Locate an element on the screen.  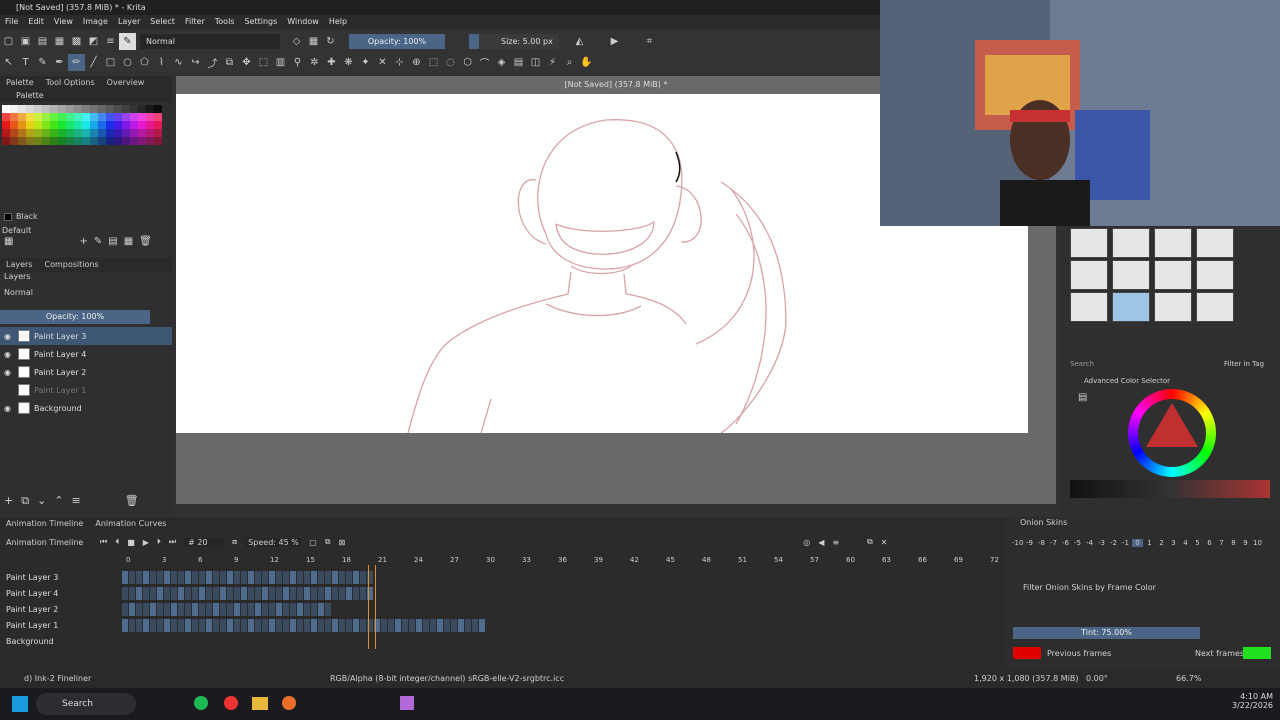
brush-preset-icon: ✎ is located at coordinates (127, 41).